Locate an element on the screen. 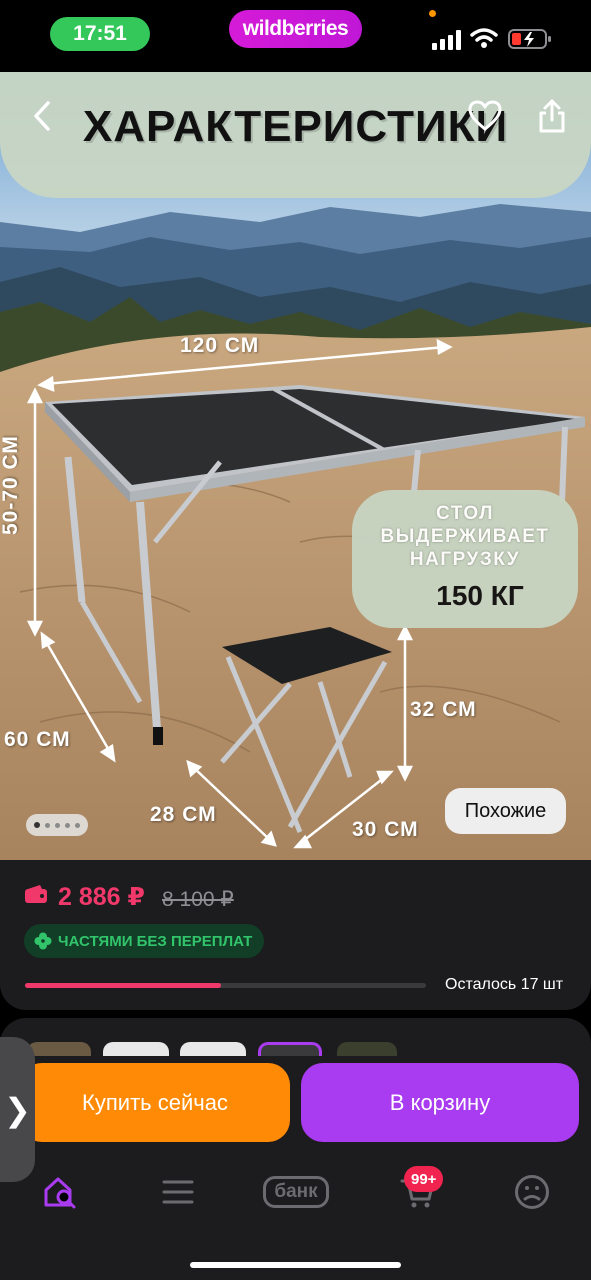 The width and height of the screenshot is (591, 1280). back-button is located at coordinates (42, 116).